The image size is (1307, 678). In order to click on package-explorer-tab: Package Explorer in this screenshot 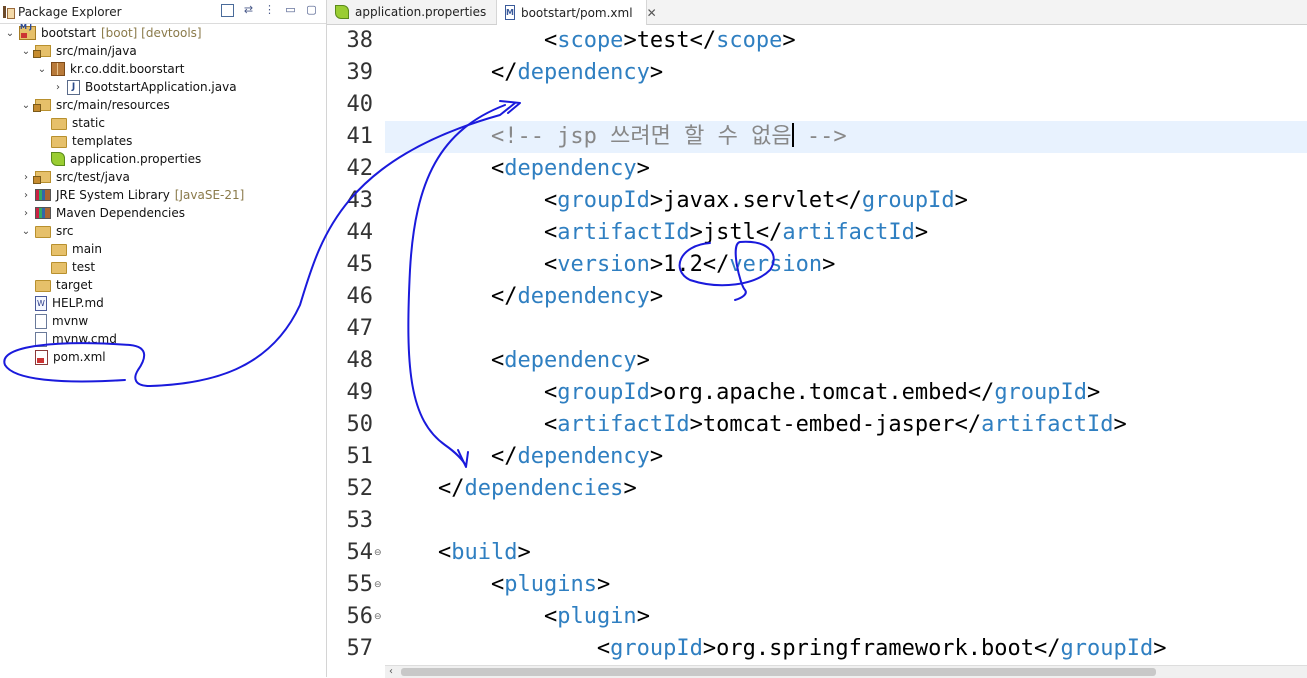, I will do `click(62, 12)`.